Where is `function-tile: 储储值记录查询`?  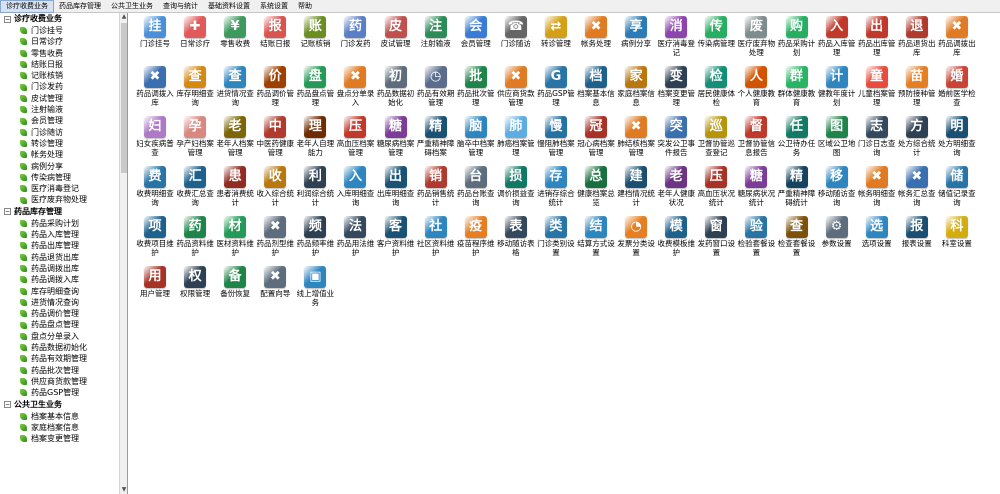
function-tile: 储储值记录查询 is located at coordinates (957, 188).